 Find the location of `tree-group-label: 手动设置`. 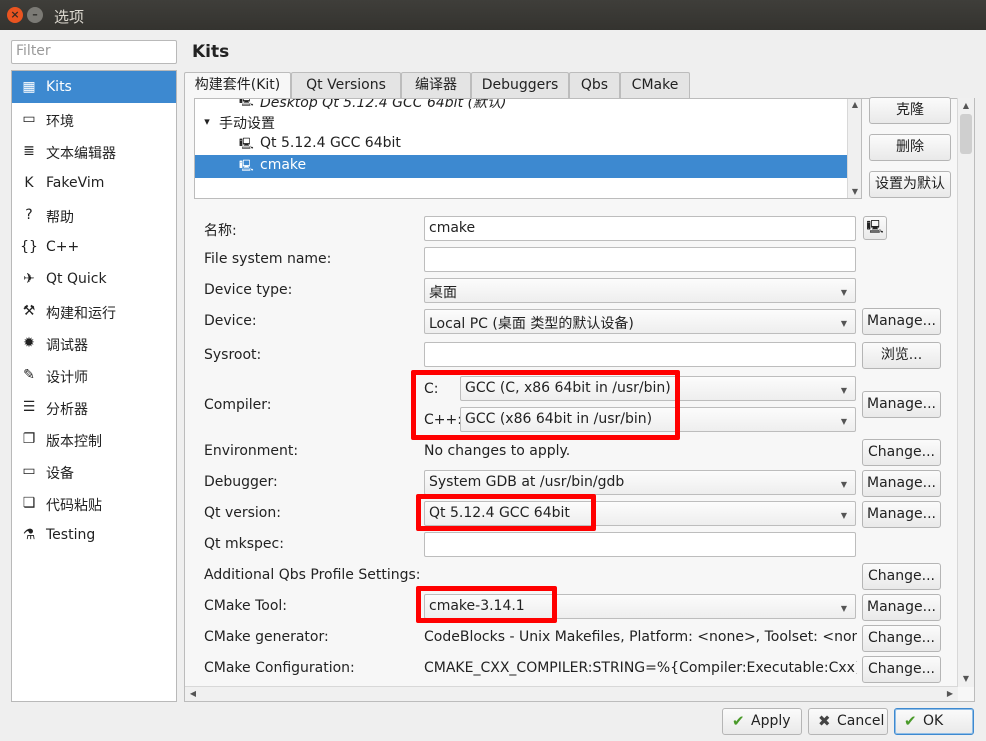

tree-group-label: 手动设置 is located at coordinates (247, 124).